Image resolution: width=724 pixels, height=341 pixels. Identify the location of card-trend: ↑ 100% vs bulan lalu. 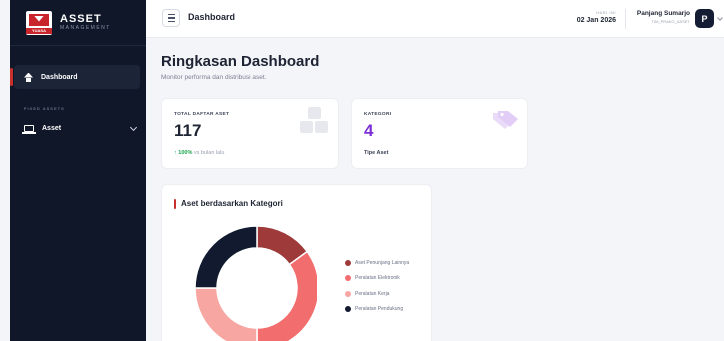
(199, 153).